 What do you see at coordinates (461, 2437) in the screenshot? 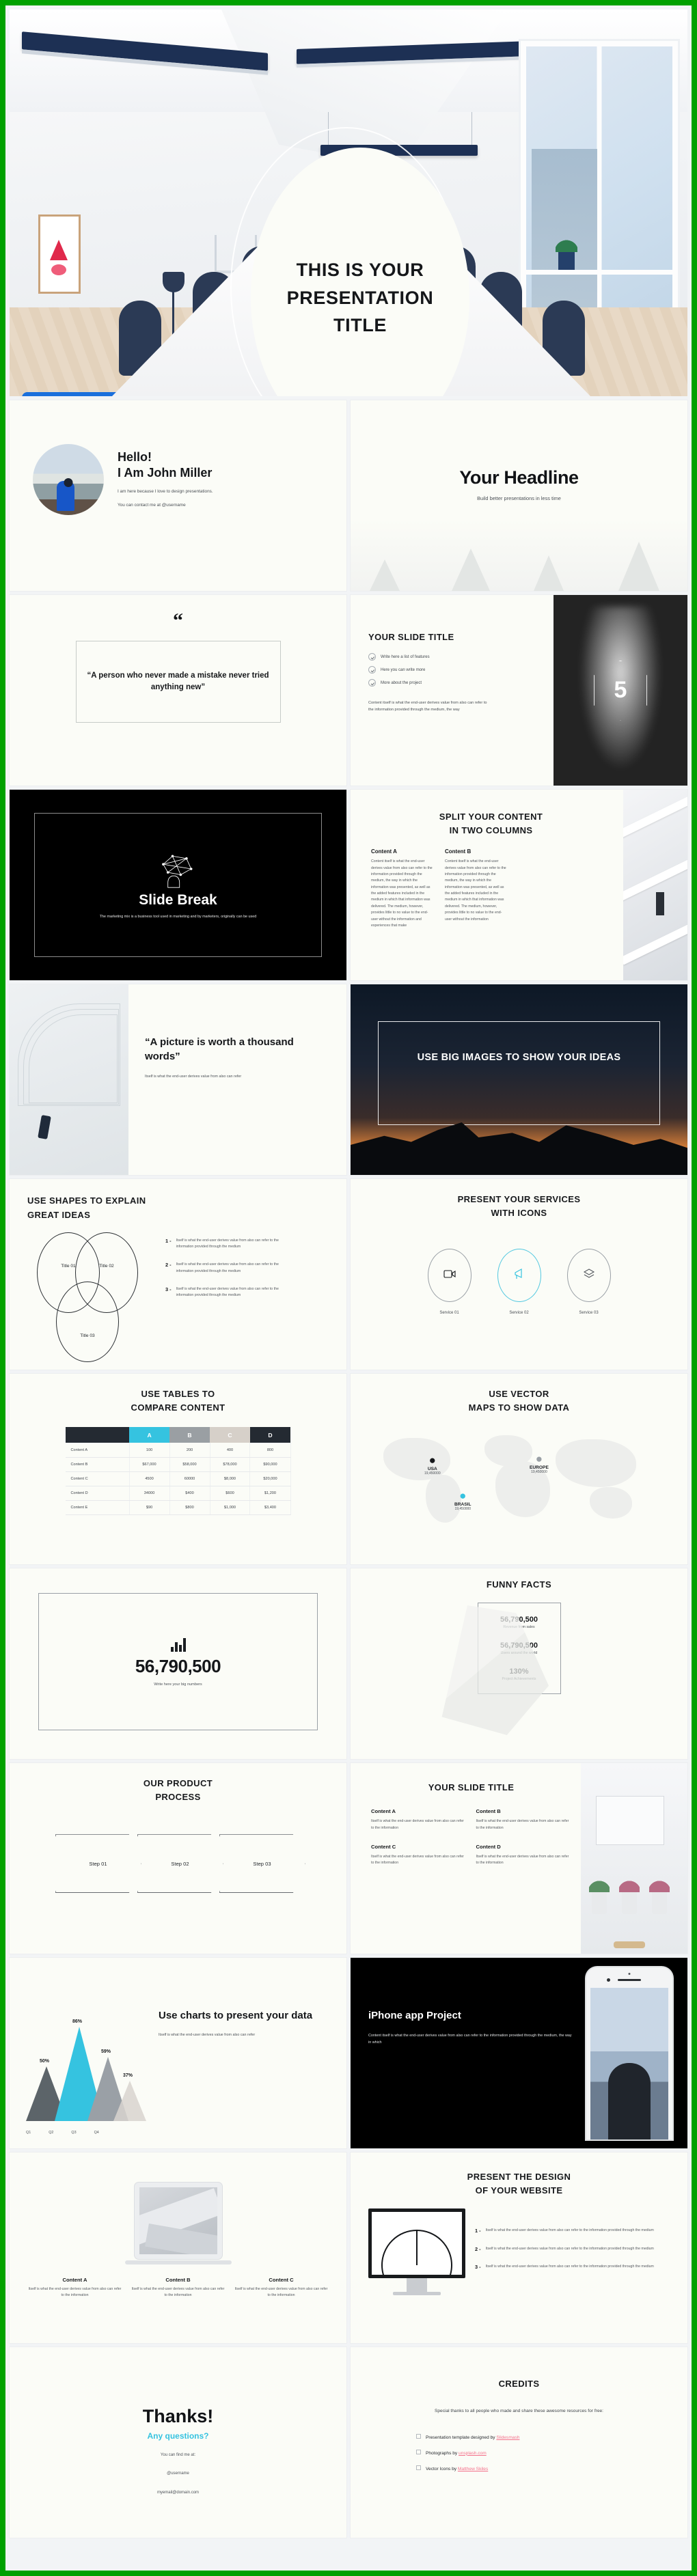
I see `credit-prefix: Presentation template designed by` at bounding box center [461, 2437].